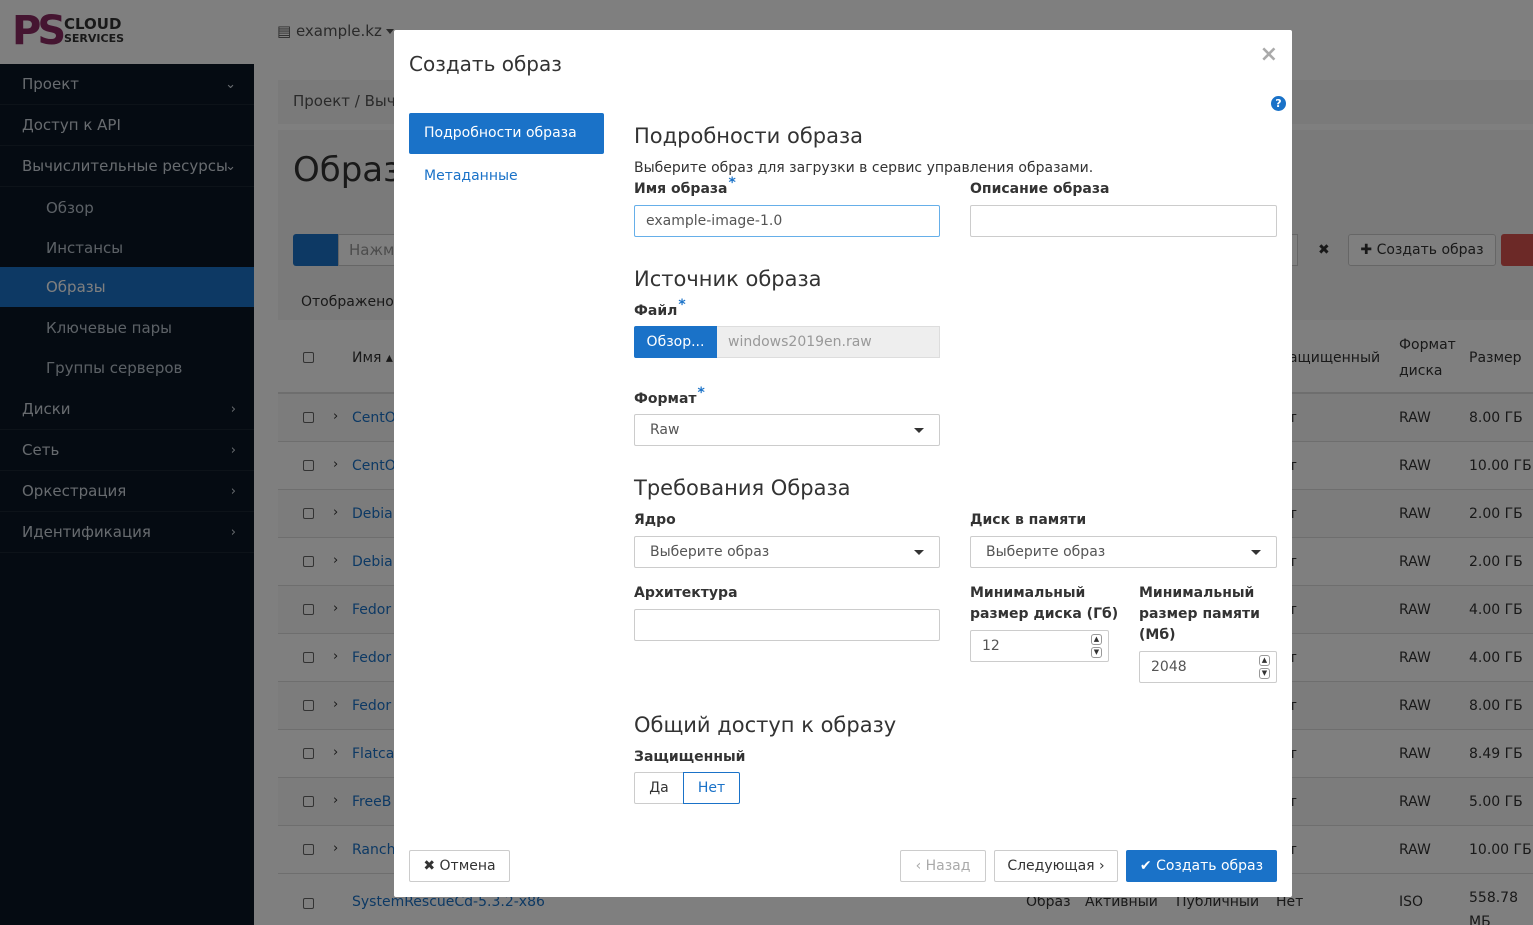 Image resolution: width=1533 pixels, height=925 pixels. What do you see at coordinates (728, 279) in the screenshot?
I see `section-title-source: Источник образа` at bounding box center [728, 279].